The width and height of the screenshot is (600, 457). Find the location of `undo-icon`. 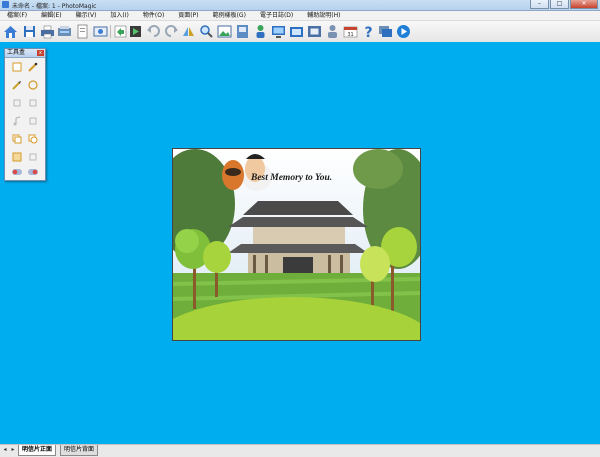

undo-icon is located at coordinates (153, 31).